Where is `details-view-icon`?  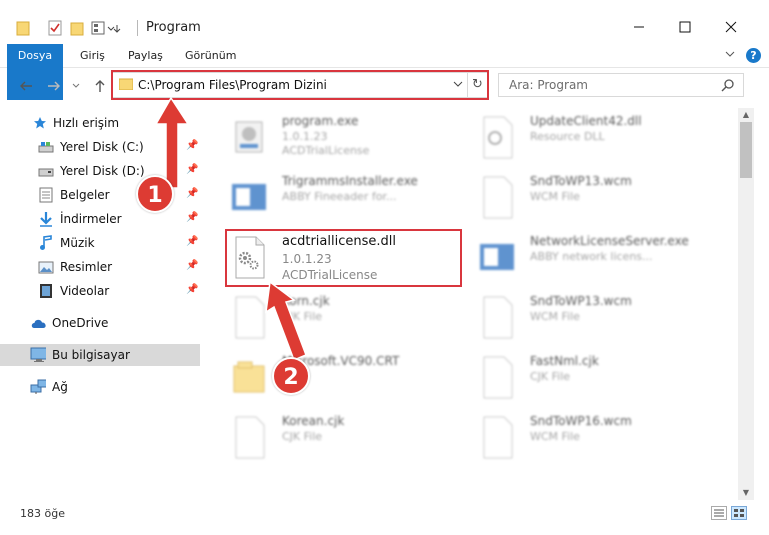
details-view-icon is located at coordinates (719, 513).